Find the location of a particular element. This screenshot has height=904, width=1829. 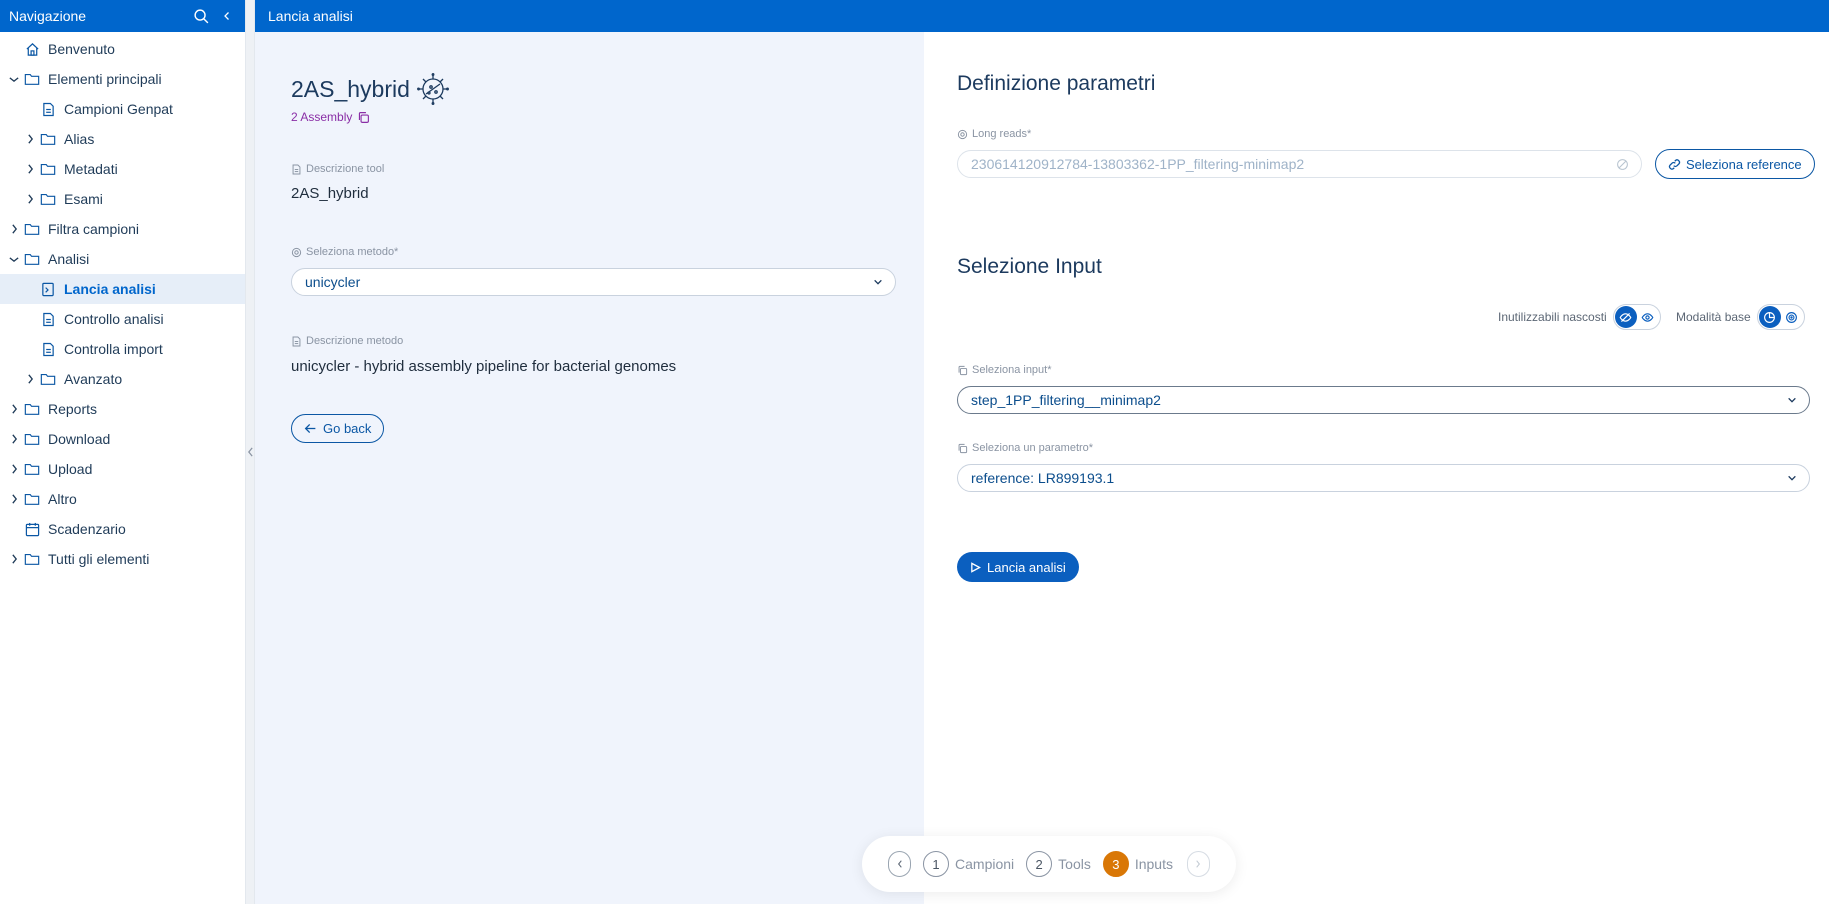

tool-category: 2 Assembly is located at coordinates (322, 117).